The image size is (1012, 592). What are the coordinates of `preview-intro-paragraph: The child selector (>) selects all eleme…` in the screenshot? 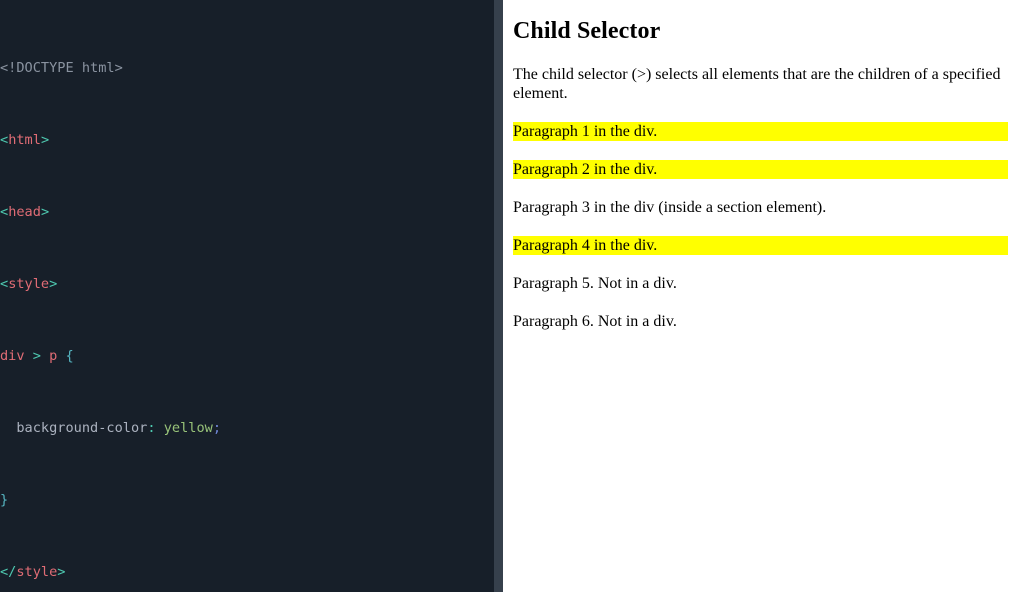 It's located at (757, 83).